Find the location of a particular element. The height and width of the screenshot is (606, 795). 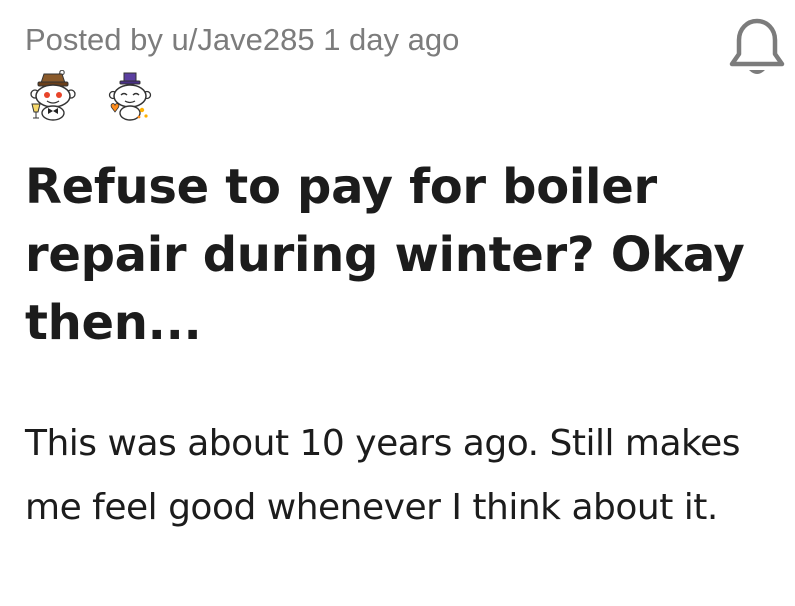

snoo-award-icon is located at coordinates (54, 95).